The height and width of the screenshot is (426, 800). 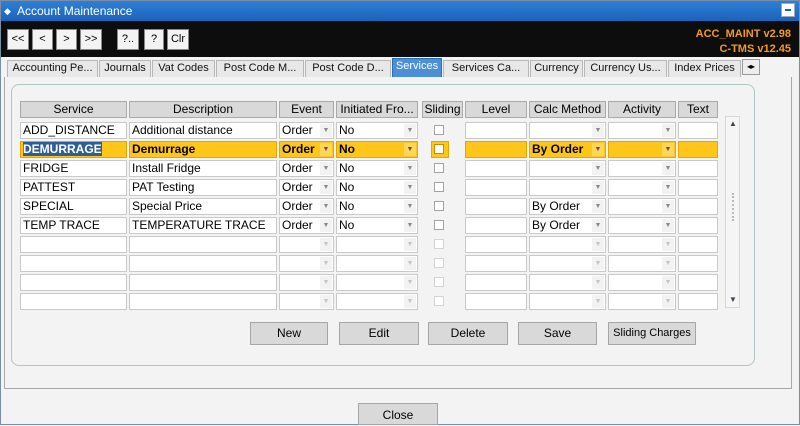 I want to click on service-cell, so click(x=73, y=244).